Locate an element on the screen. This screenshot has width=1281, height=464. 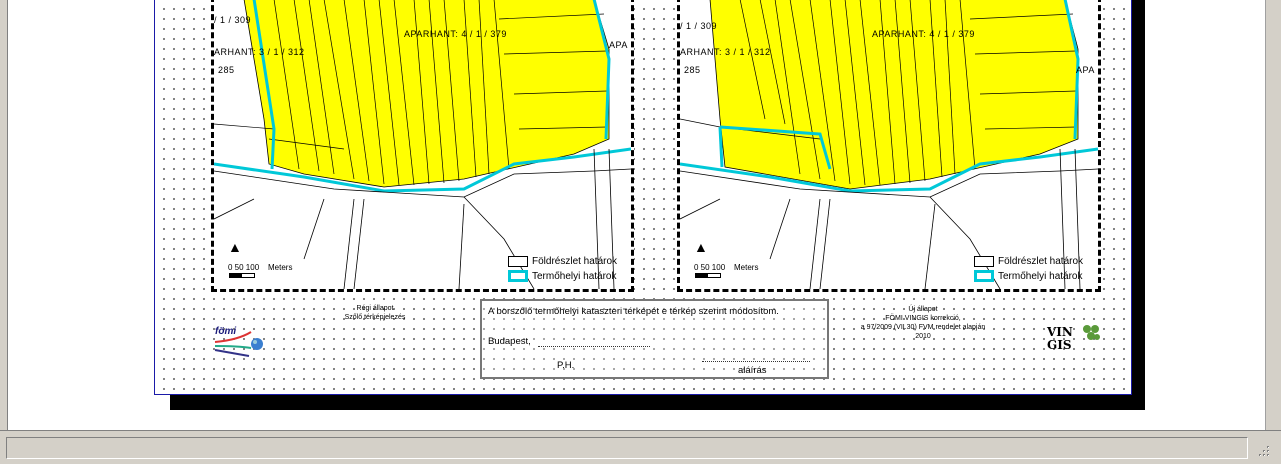
page-shadow-right is located at coordinates (1137, 205).